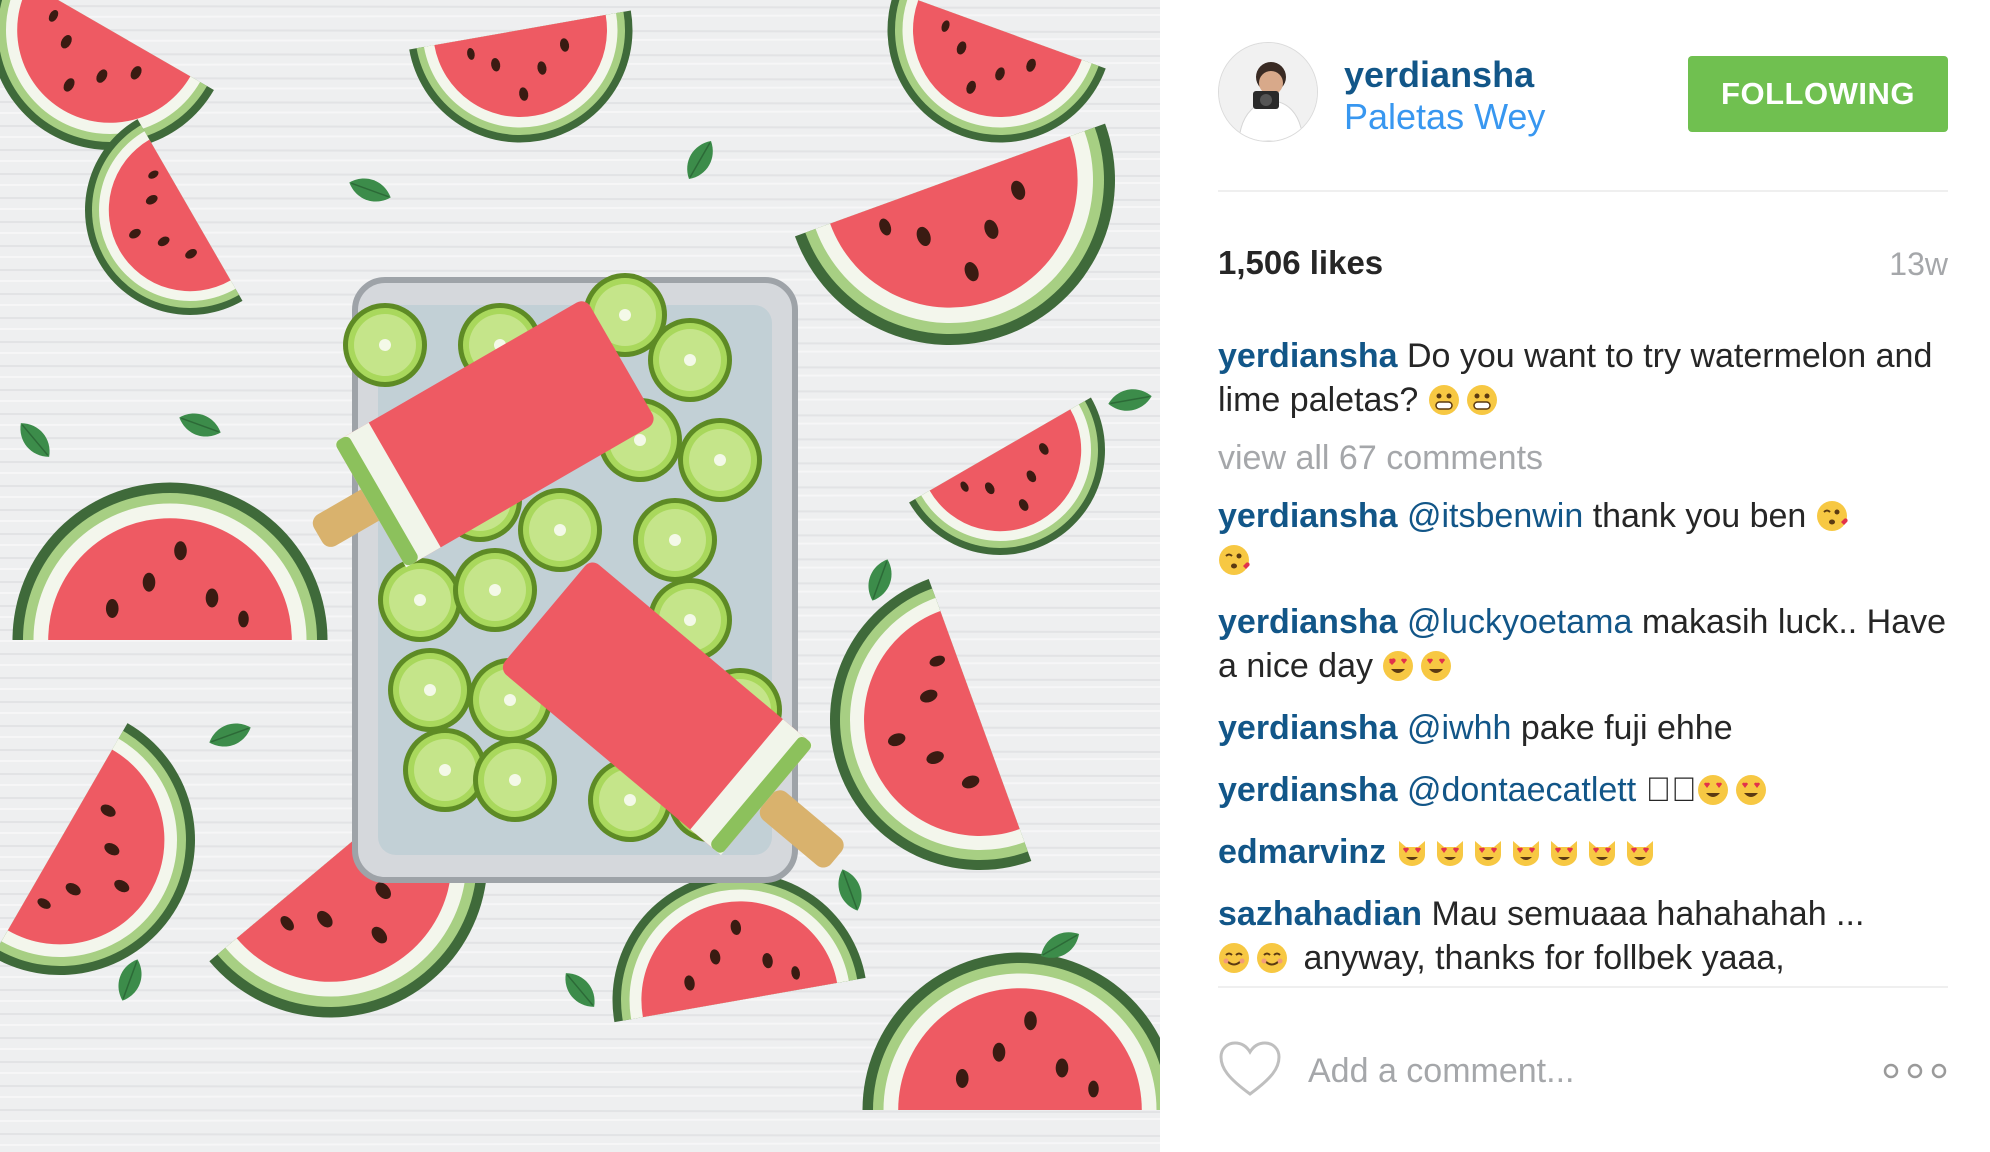  I want to click on avatar-image, so click(1268, 92).